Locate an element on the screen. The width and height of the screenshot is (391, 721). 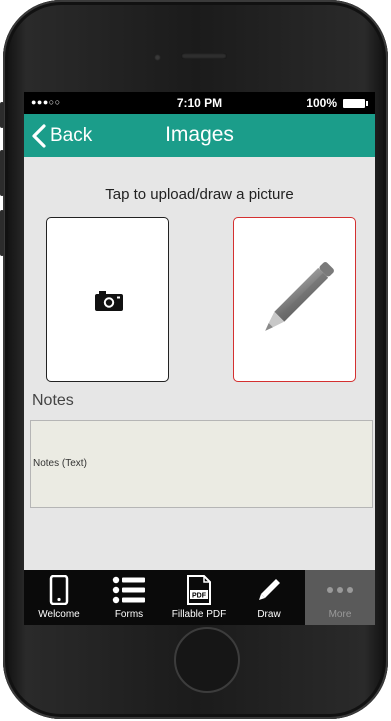
more-icon is located at coordinates (340, 590).